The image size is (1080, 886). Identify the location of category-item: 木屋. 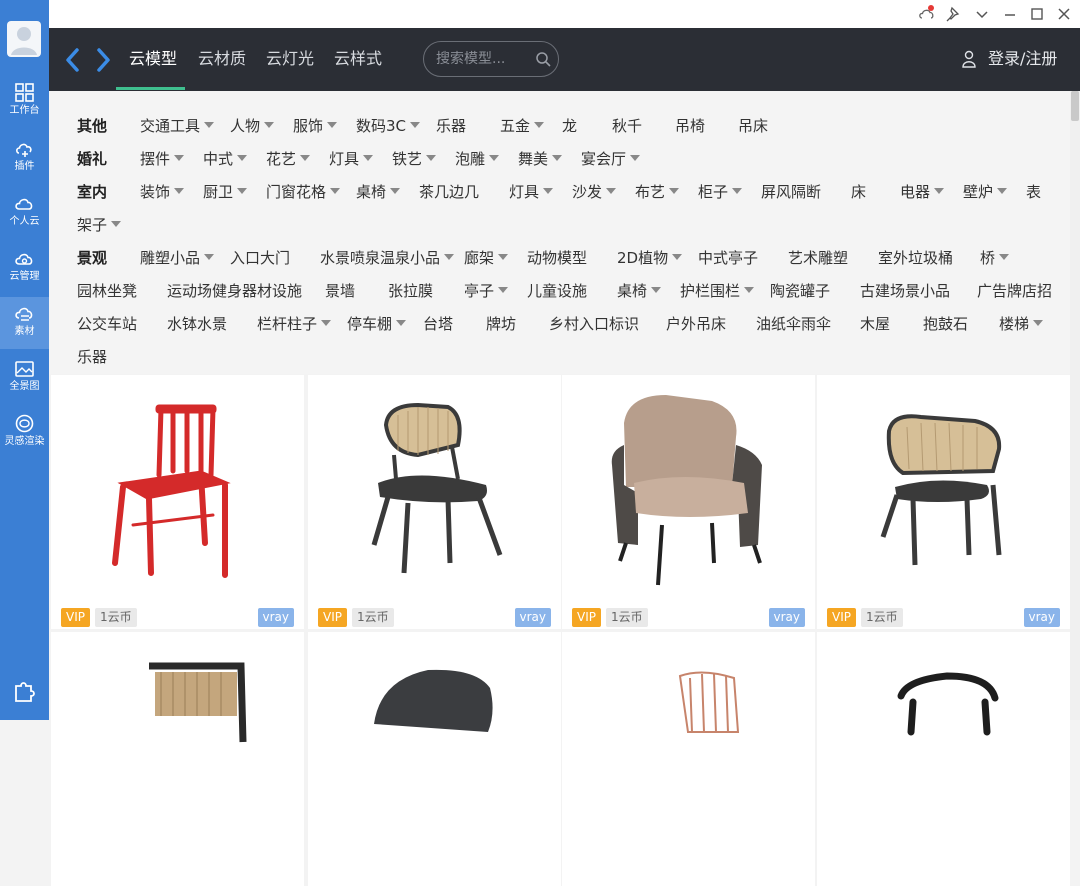
(875, 324).